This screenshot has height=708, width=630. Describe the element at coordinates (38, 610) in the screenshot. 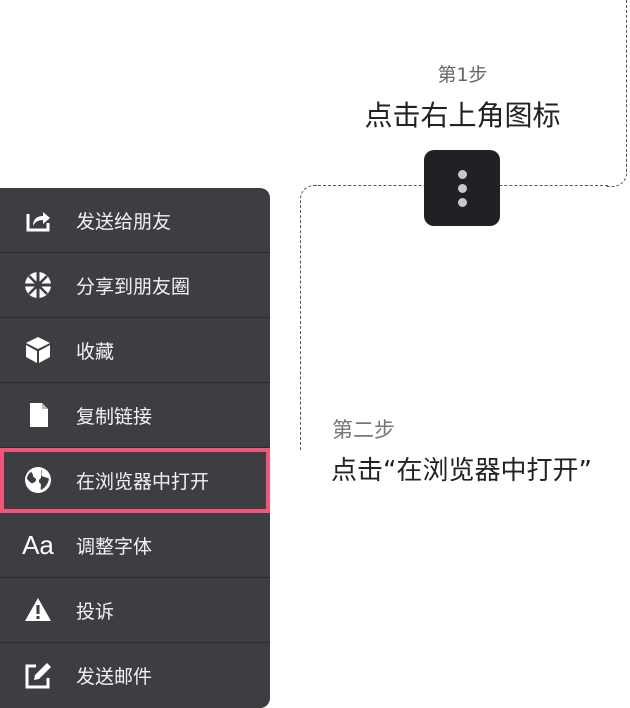

I see `warning-icon` at that location.